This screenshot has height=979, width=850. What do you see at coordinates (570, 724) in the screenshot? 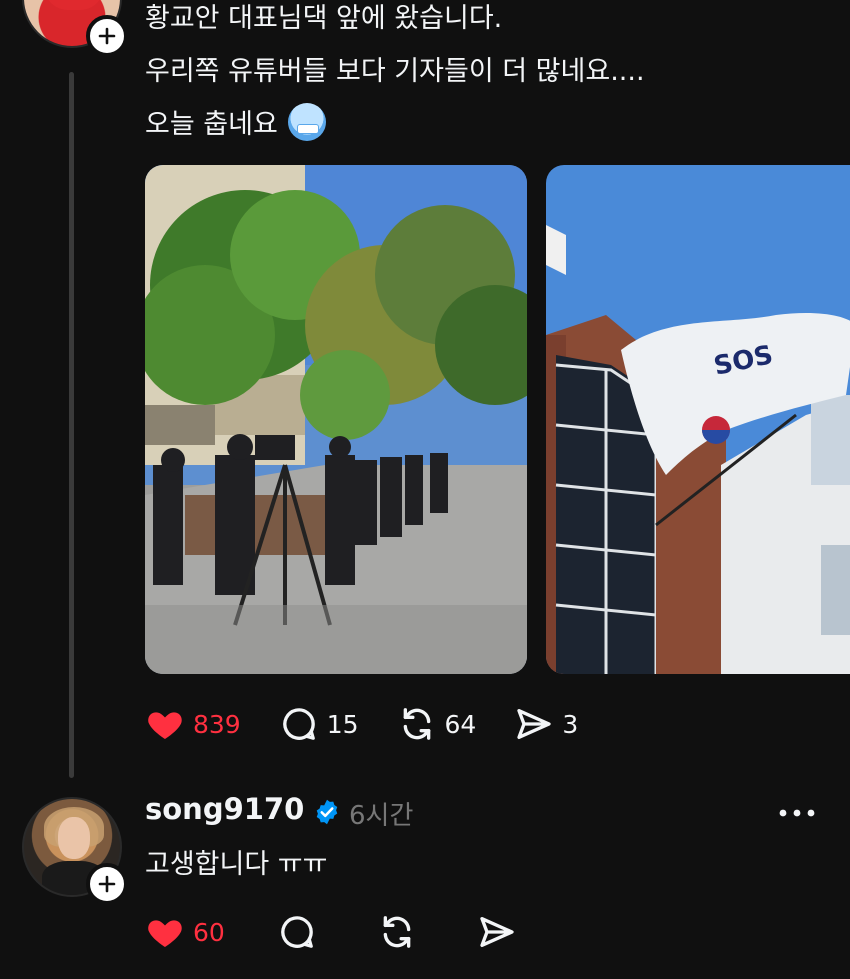
I see `share-count: 3` at bounding box center [570, 724].